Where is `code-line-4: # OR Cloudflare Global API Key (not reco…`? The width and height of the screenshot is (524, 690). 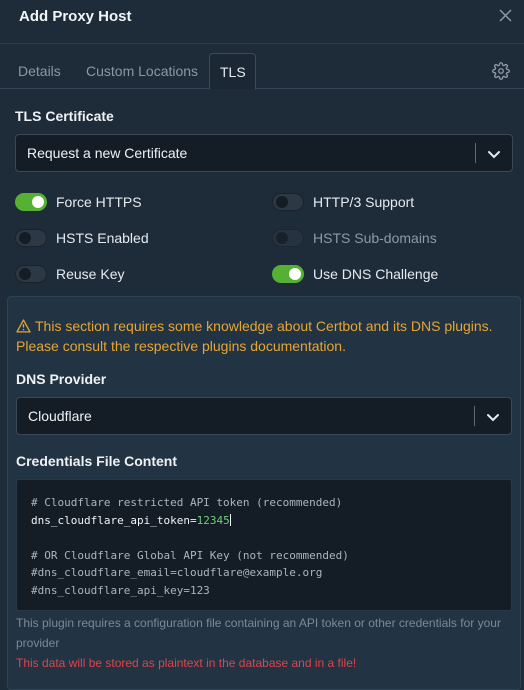
code-line-4: # OR Cloudflare Global API Key (not reco… is located at coordinates (190, 555).